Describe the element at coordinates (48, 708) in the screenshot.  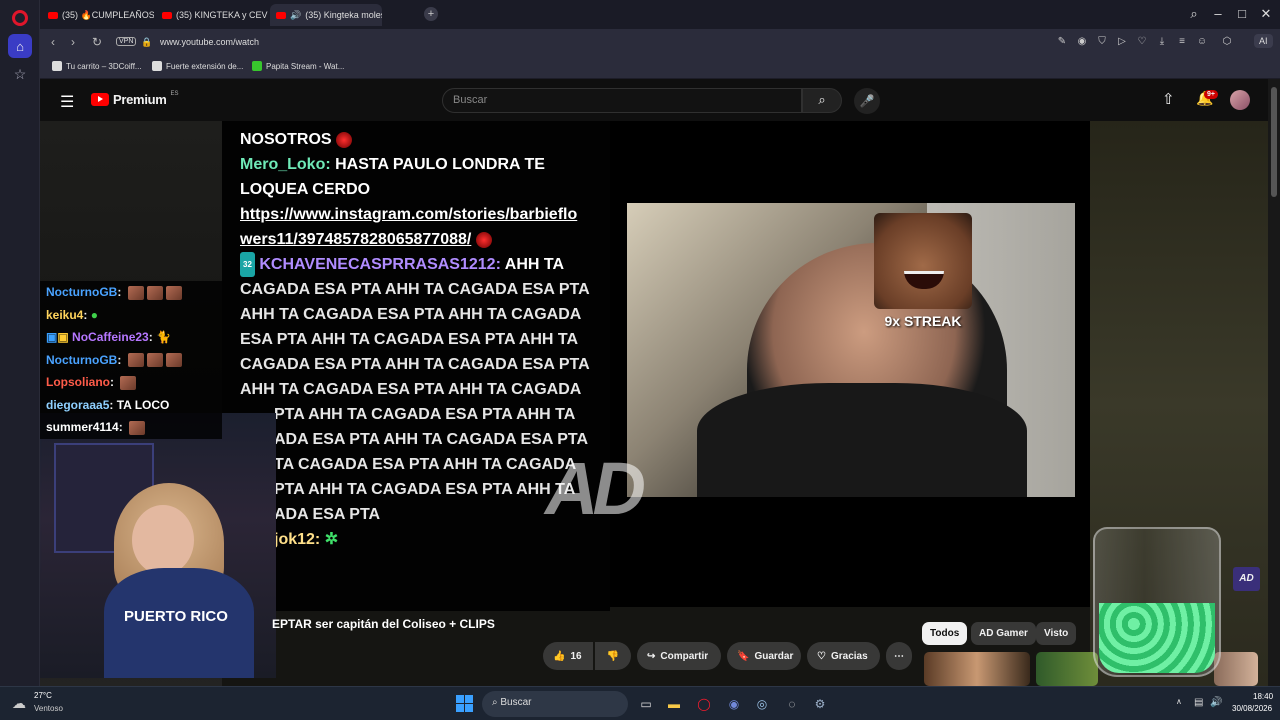
I see `weather-description: Ventoso` at that location.